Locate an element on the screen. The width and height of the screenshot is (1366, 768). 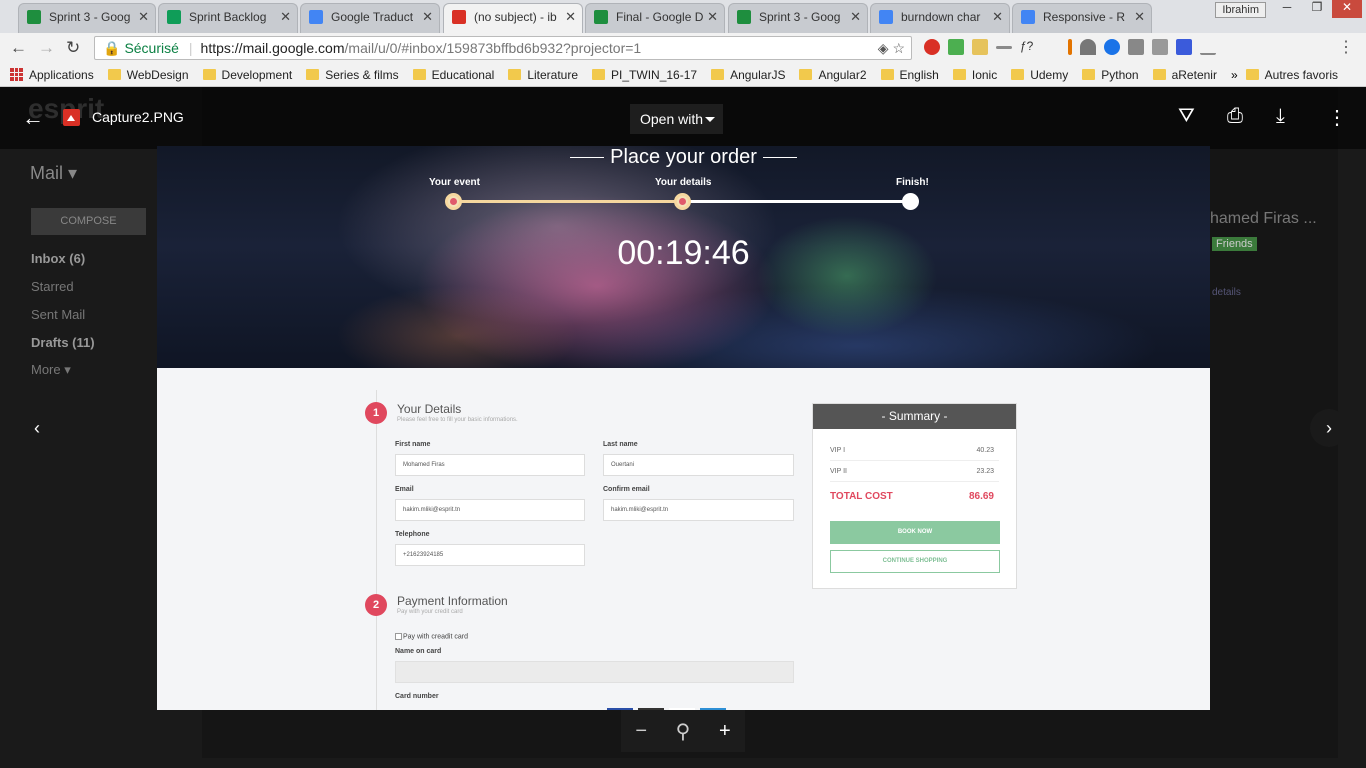
drive-ext-icon is located at coordinates (1088, 47).